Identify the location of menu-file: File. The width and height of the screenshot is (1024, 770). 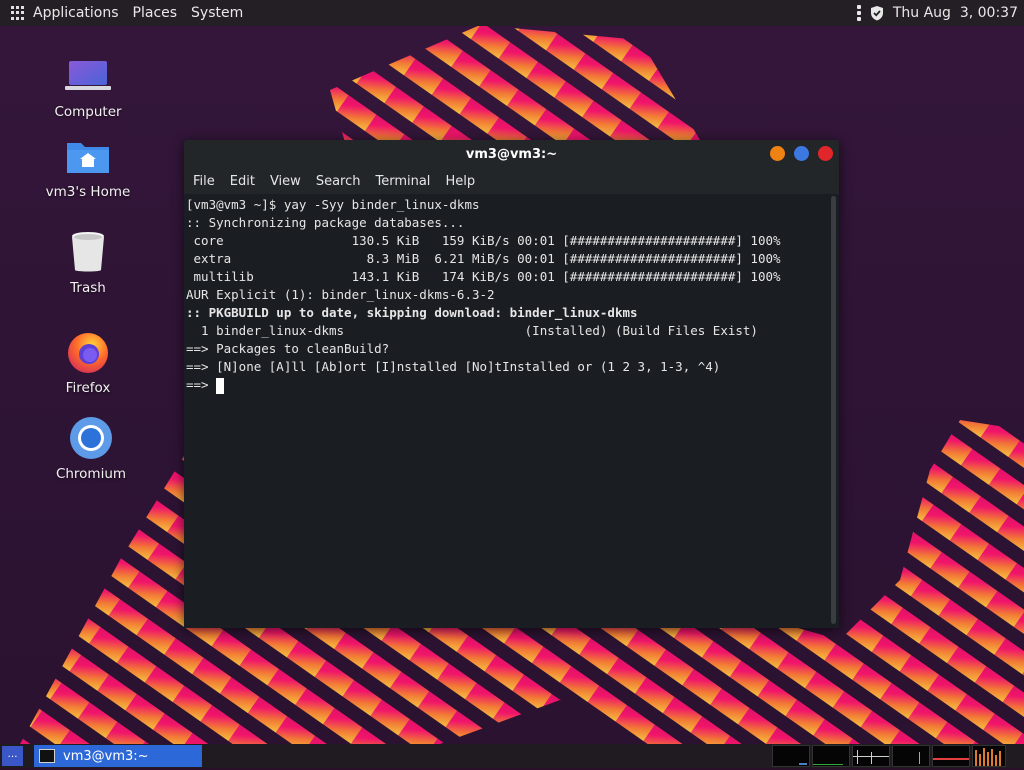
(204, 181).